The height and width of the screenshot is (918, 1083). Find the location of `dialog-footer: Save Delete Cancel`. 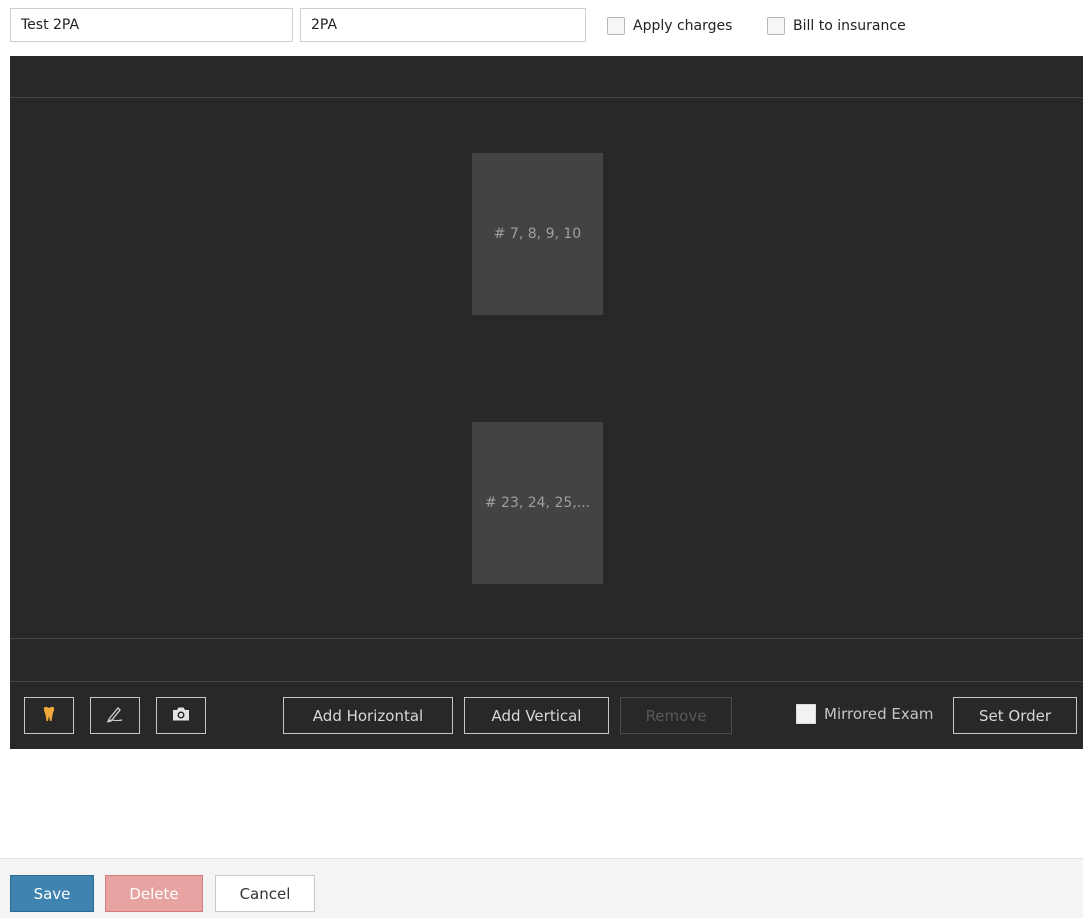

dialog-footer: Save Delete Cancel is located at coordinates (541, 888).